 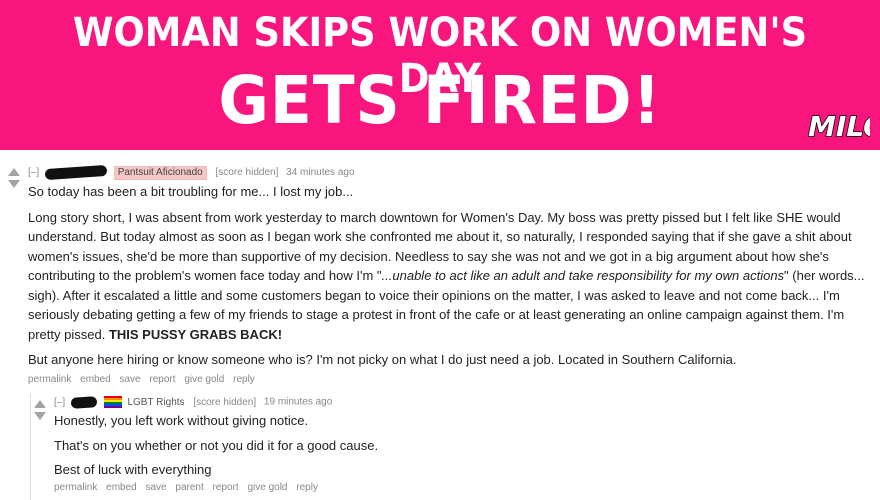 I want to click on child-indent-rule, so click(x=30, y=447).